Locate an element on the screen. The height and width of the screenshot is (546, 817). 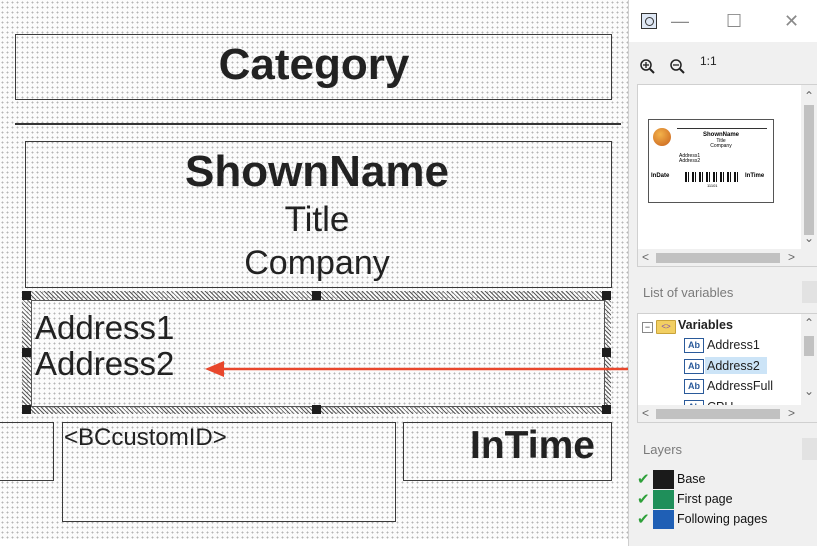
tree-item-address1: Address1 is located at coordinates (733, 345).